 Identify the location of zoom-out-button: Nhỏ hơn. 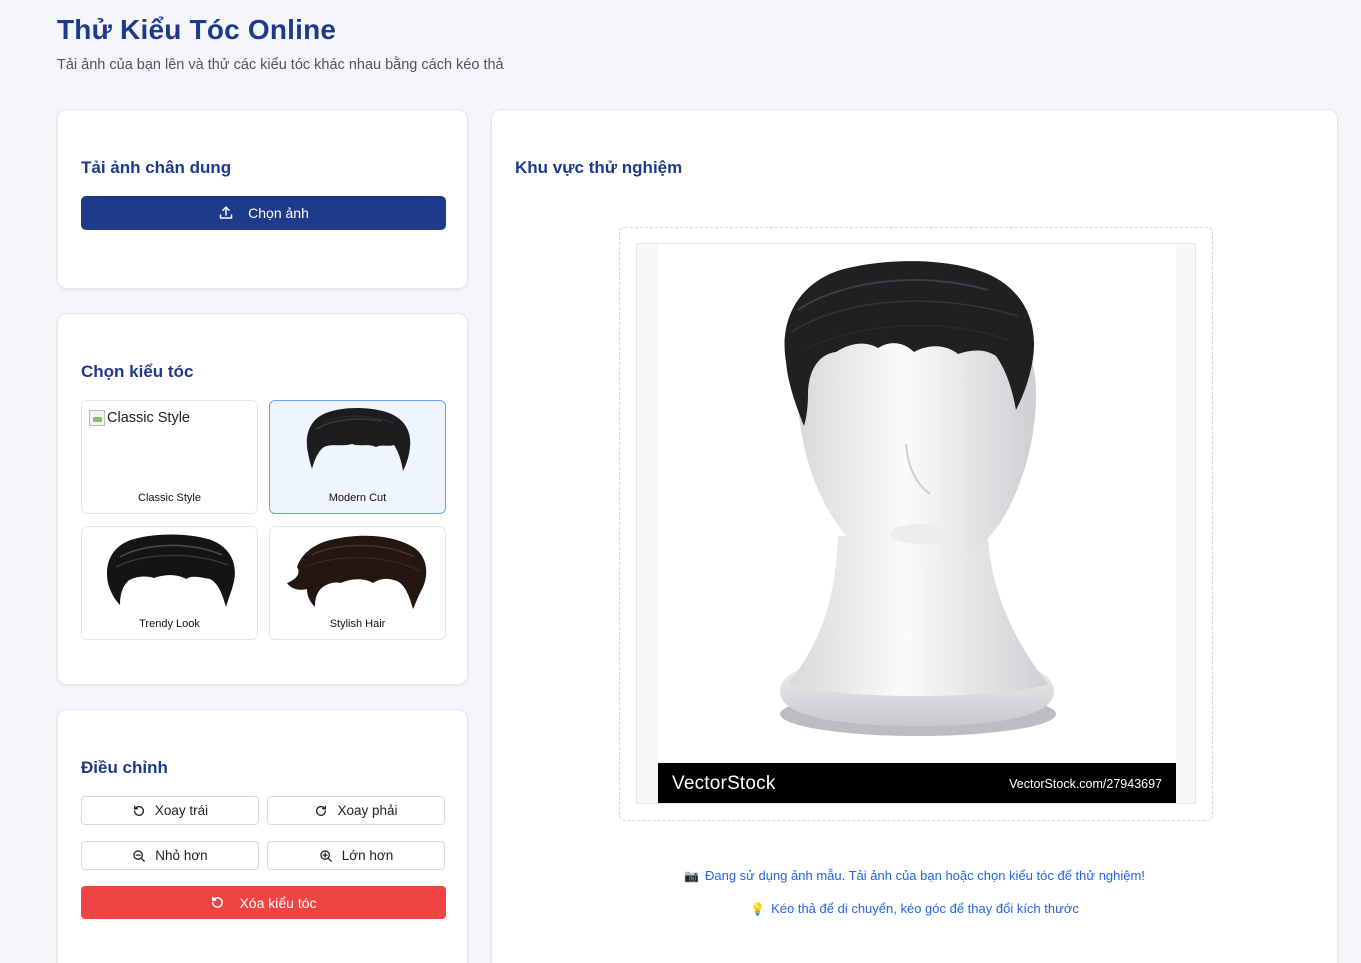
(170, 855).